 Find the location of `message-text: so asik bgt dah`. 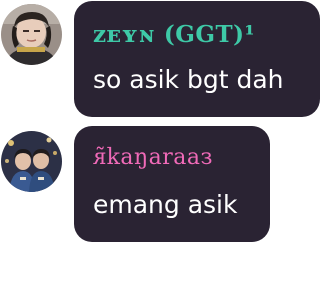

message-text: so asik bgt dah is located at coordinates (188, 79).